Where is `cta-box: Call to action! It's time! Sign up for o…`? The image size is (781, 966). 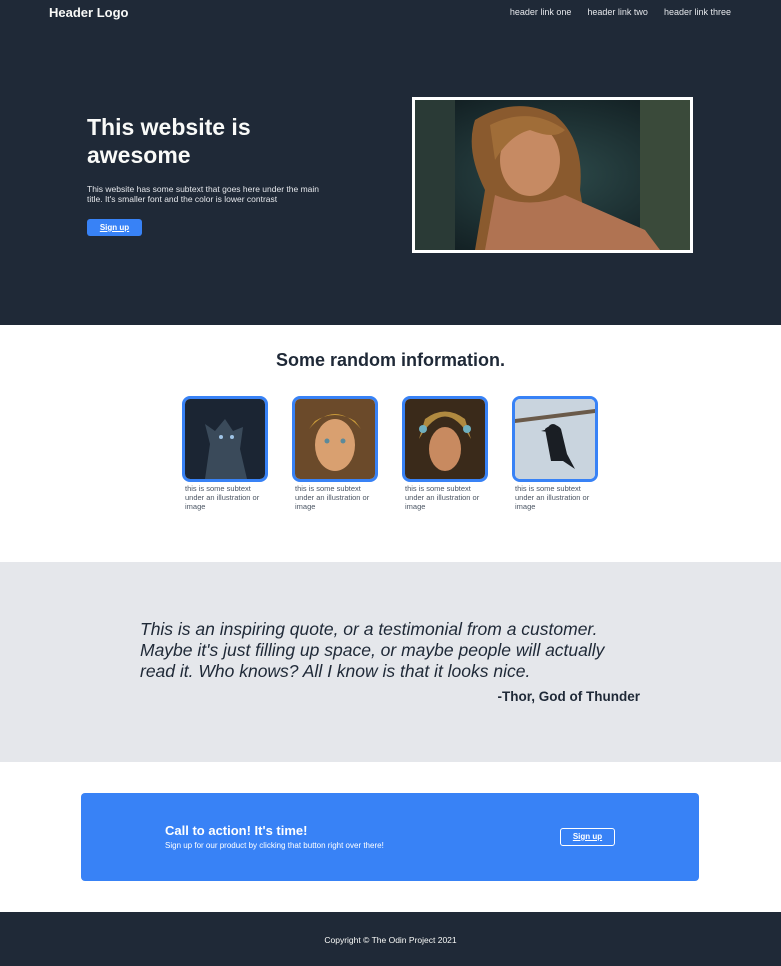
cta-box: Call to action! It's time! Sign up for o… is located at coordinates (390, 837).